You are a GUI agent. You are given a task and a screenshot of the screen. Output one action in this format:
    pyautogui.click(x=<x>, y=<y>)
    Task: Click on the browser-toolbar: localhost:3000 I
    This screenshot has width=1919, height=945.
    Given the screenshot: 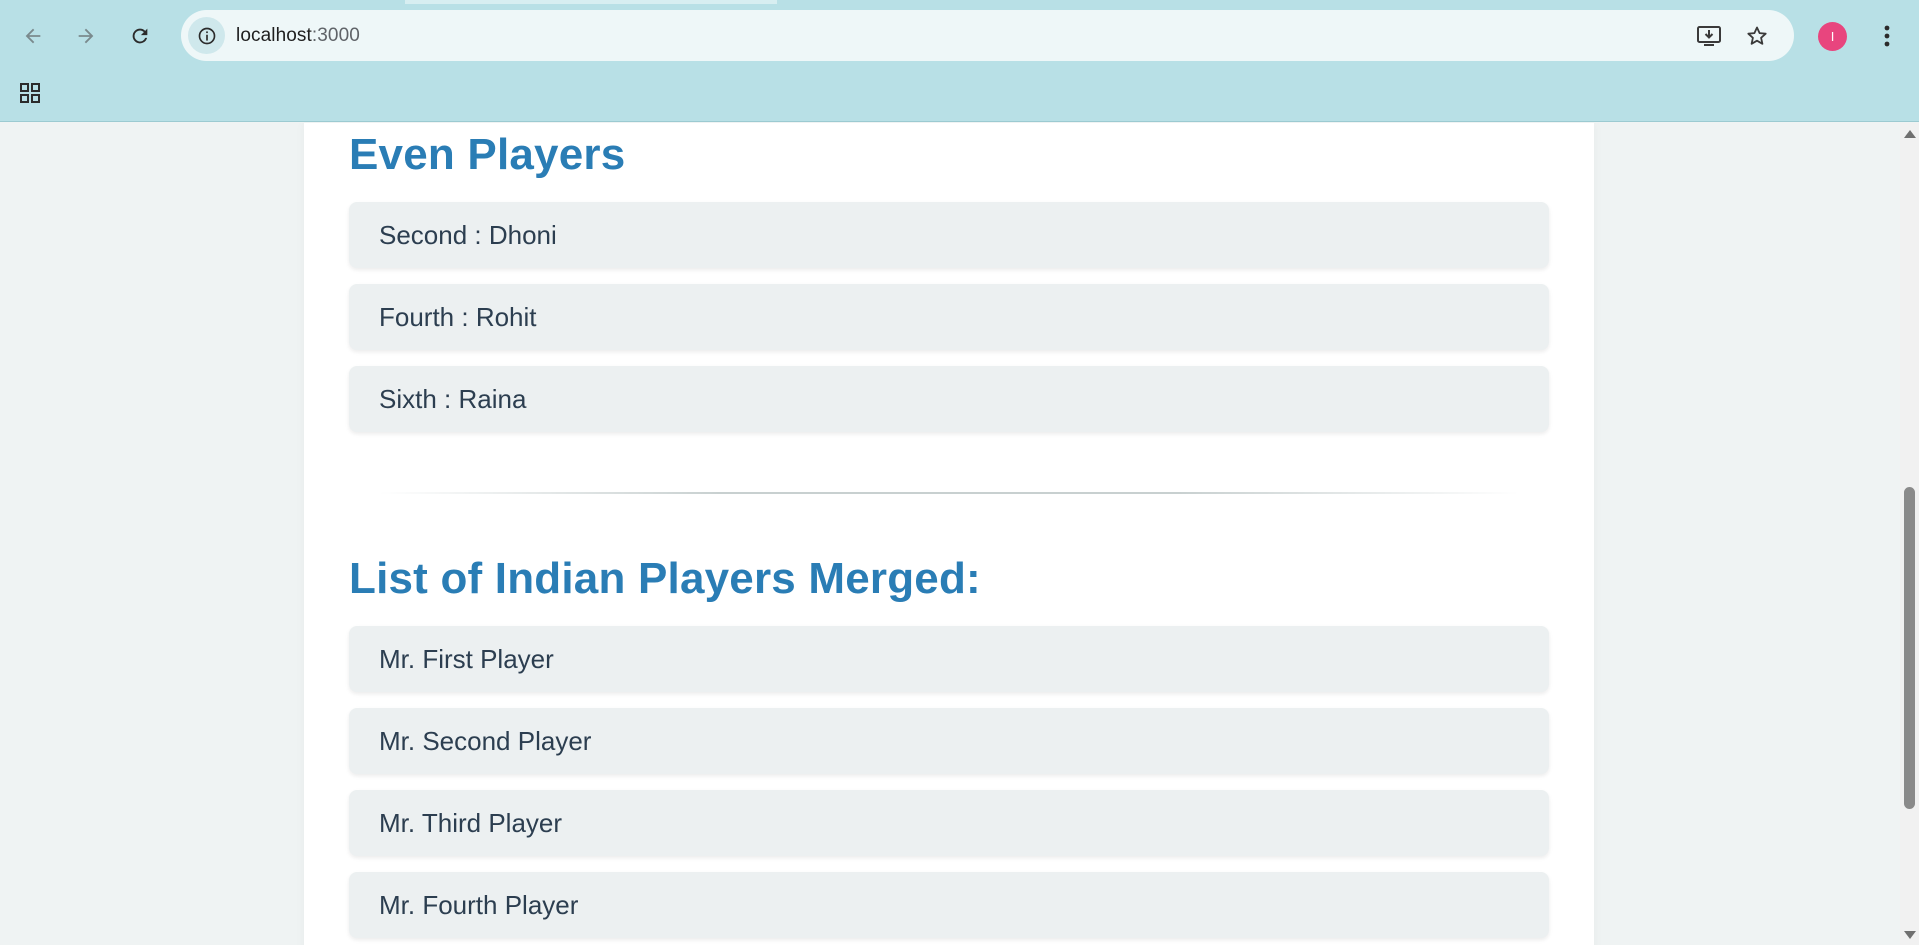 What is the action you would take?
    pyautogui.click(x=959, y=61)
    